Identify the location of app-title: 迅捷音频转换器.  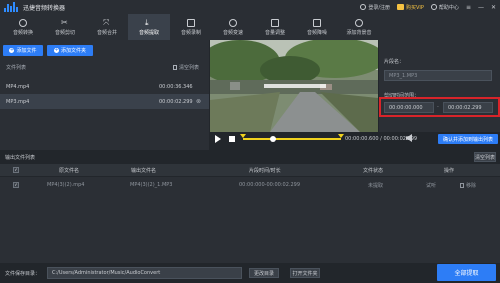
(44, 8).